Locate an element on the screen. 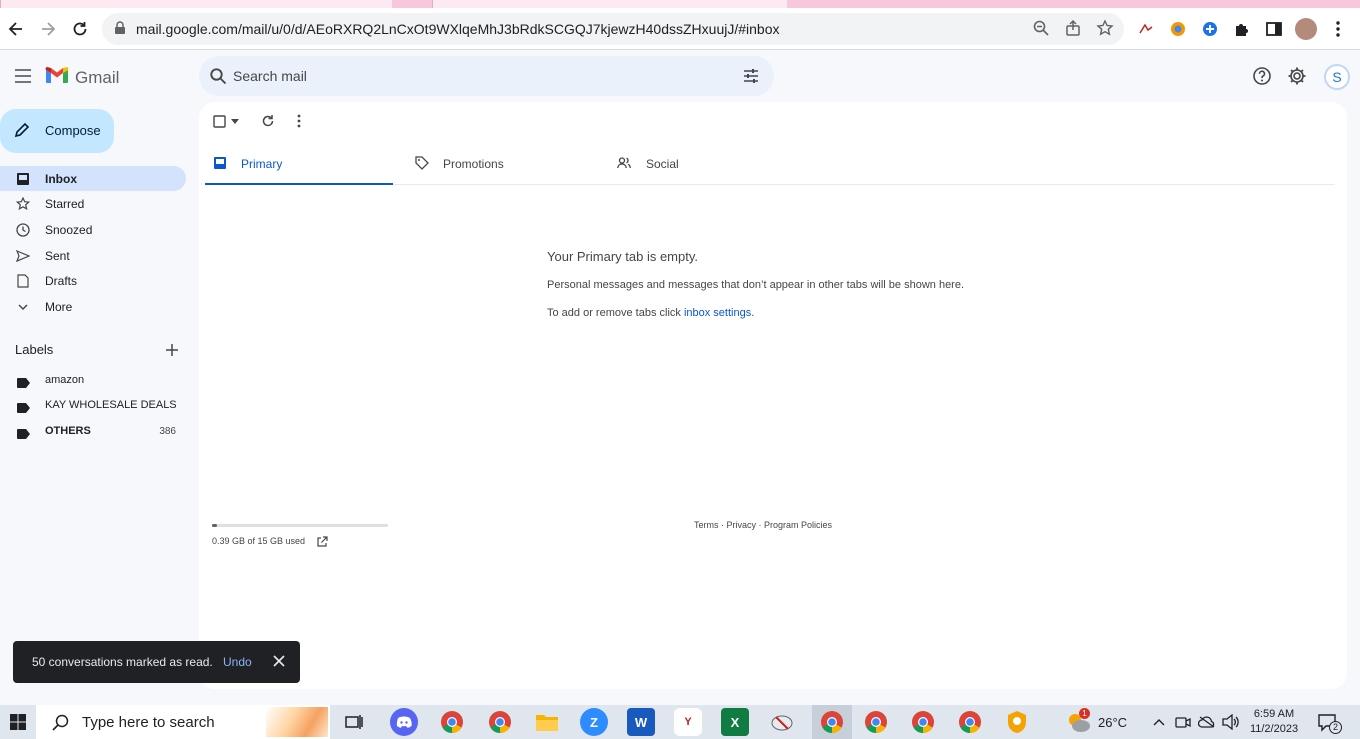 The image size is (1360, 739). taskbar-search-box: Type here to search is located at coordinates (183, 722).